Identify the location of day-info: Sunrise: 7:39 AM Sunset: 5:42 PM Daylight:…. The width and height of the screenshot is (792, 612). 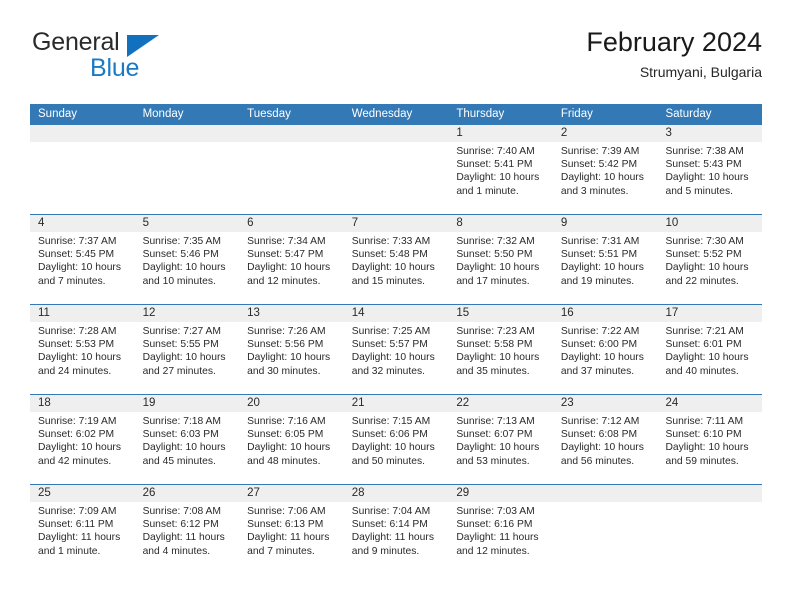
(605, 178).